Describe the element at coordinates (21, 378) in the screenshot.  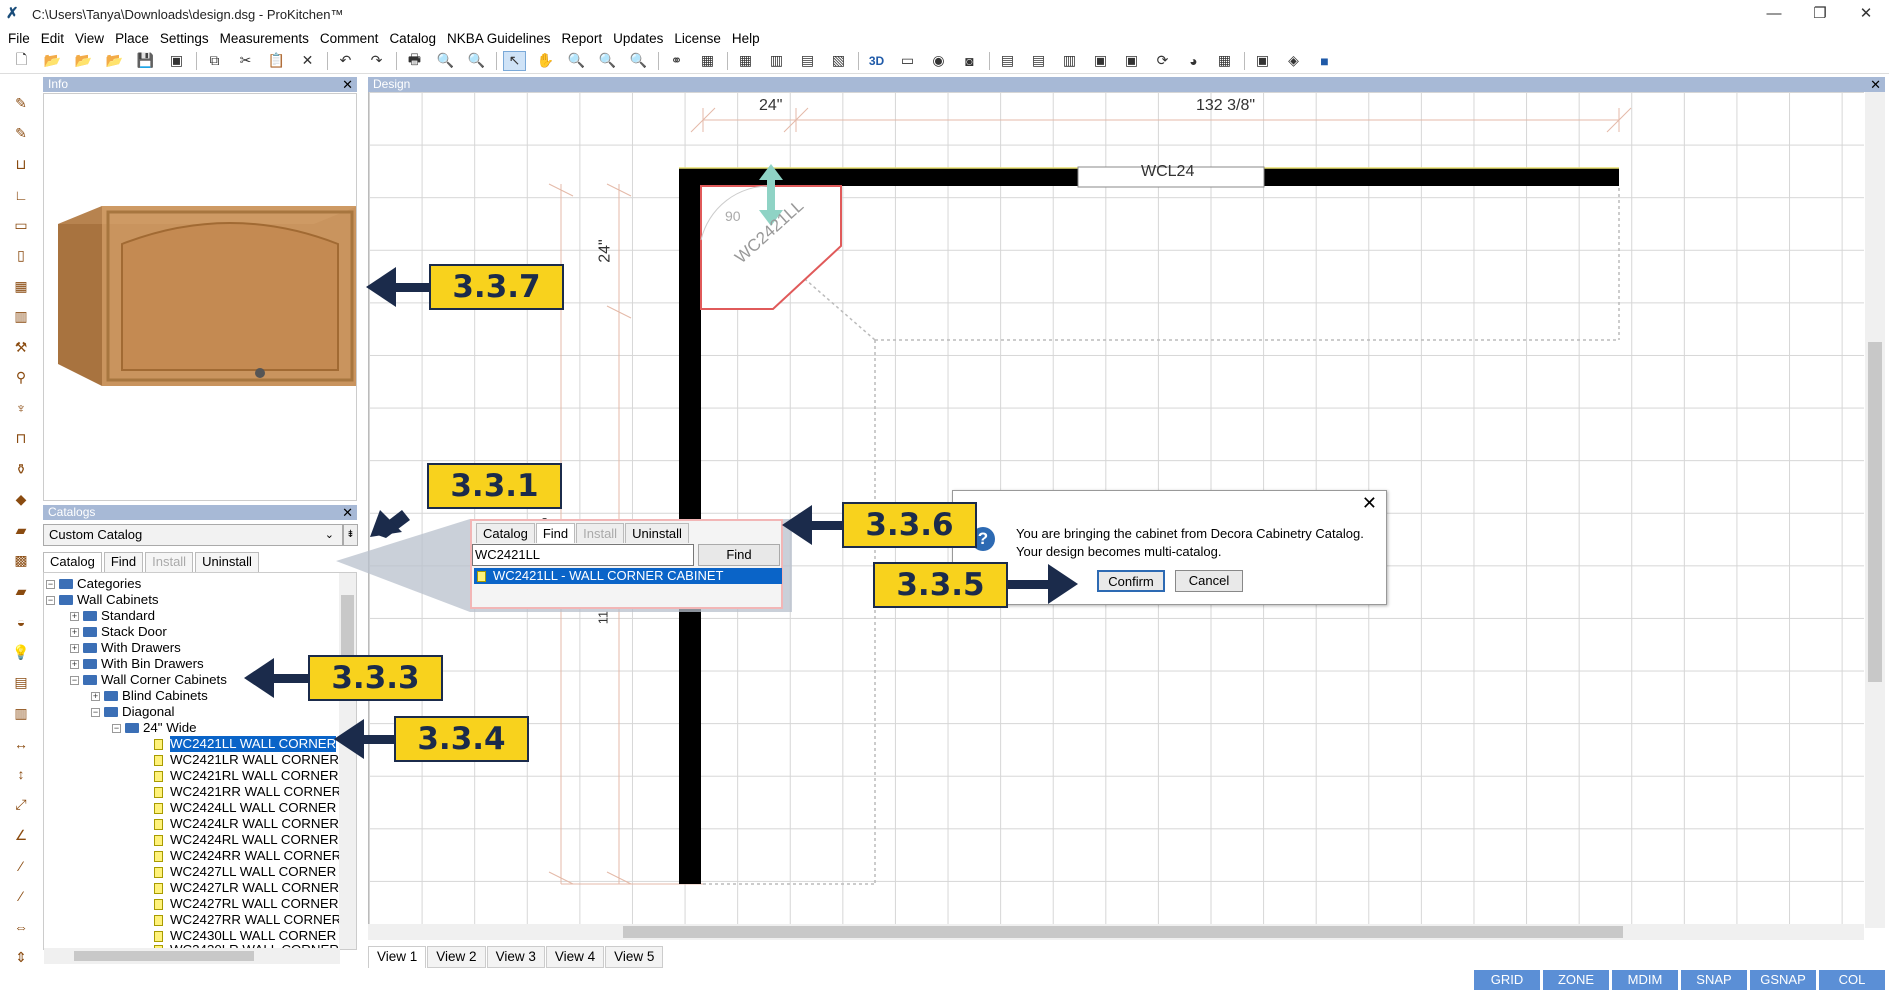
I see `faucet-icon: ⚲` at that location.